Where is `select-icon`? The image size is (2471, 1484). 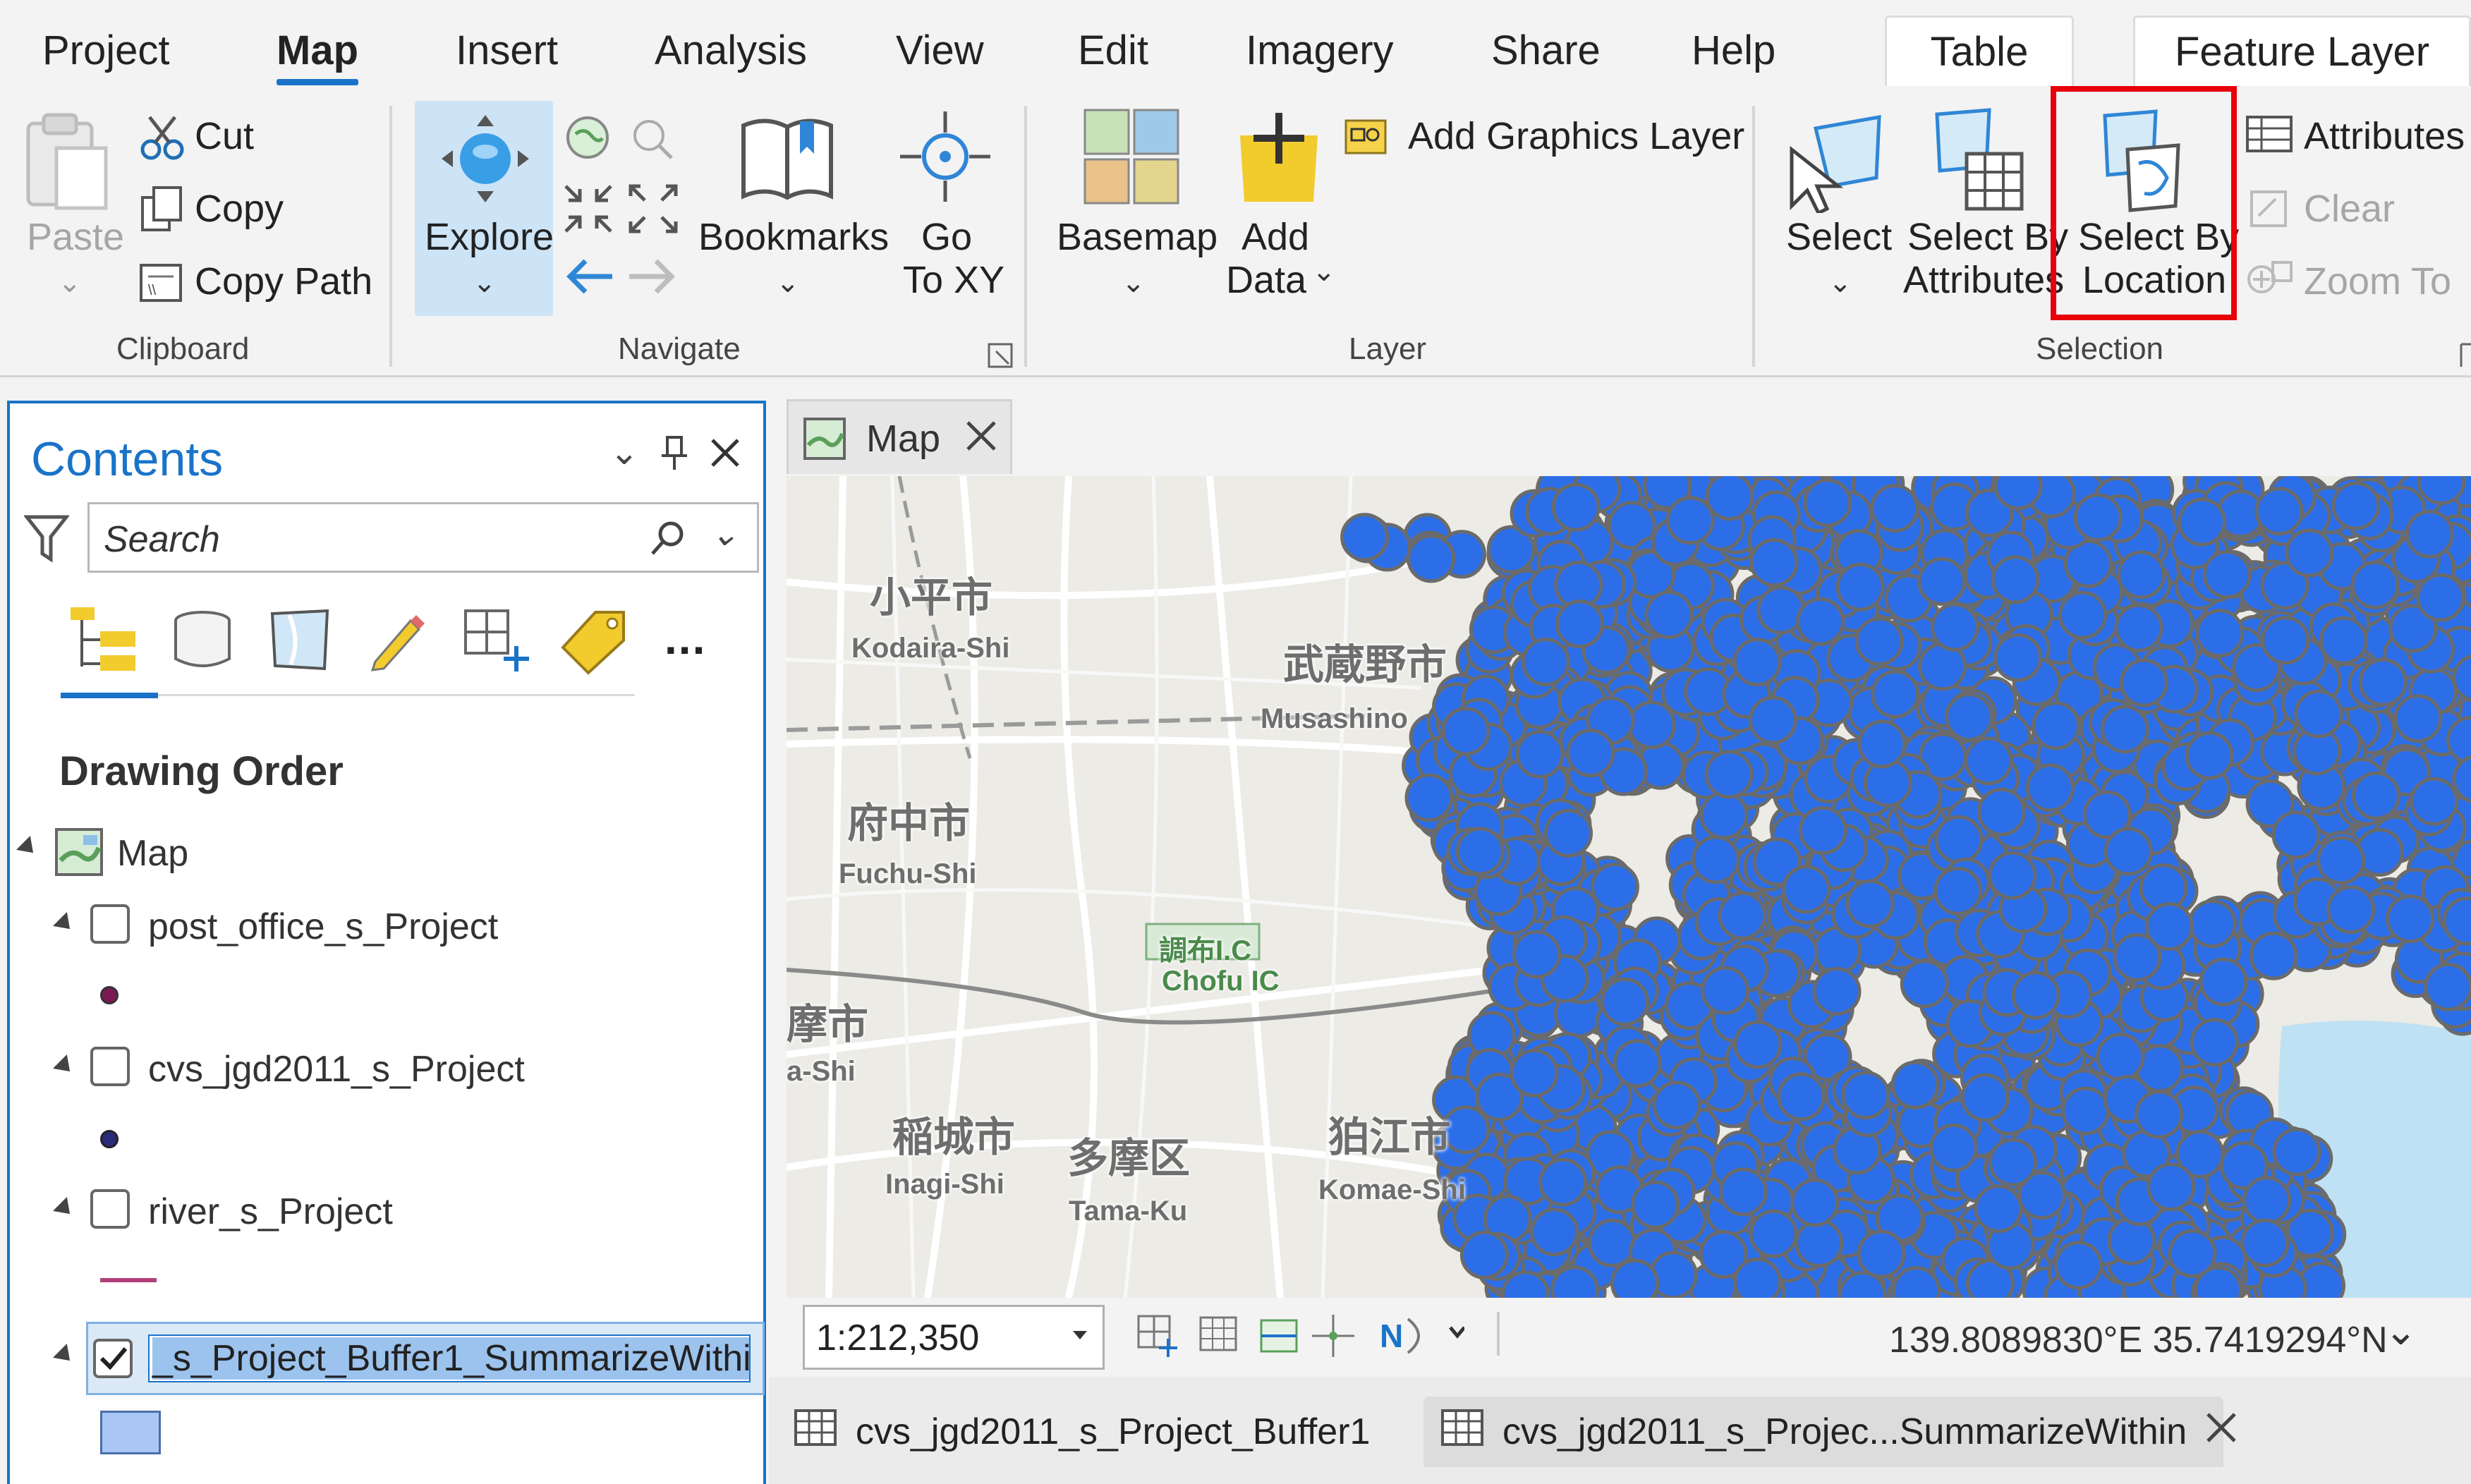
select-icon is located at coordinates (1837, 162).